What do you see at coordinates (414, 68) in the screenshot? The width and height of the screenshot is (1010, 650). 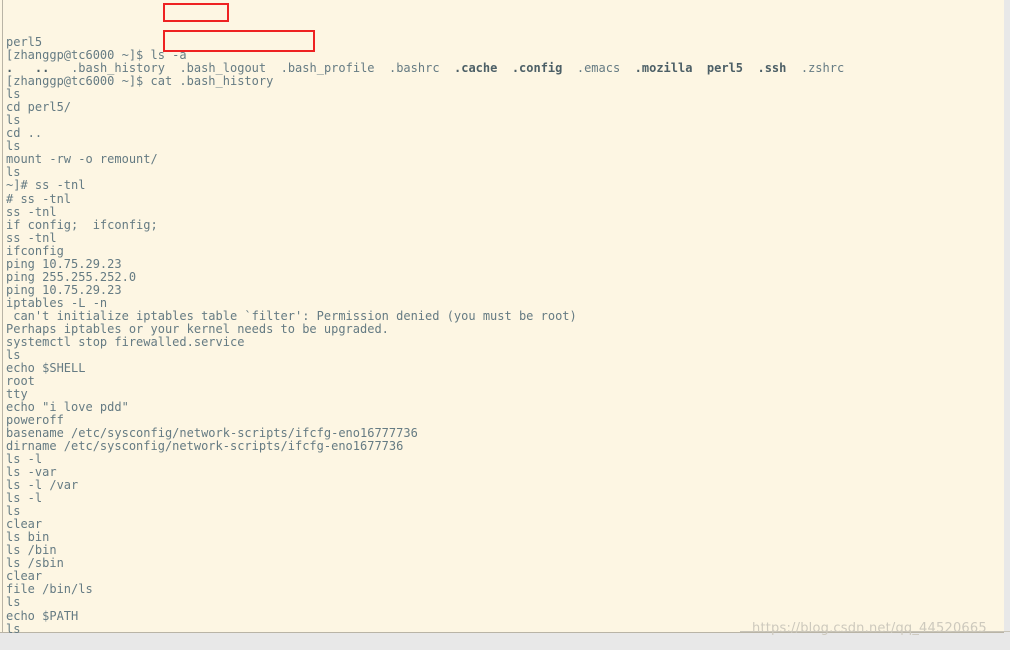 I see `listing-entry-file: .bashrc` at bounding box center [414, 68].